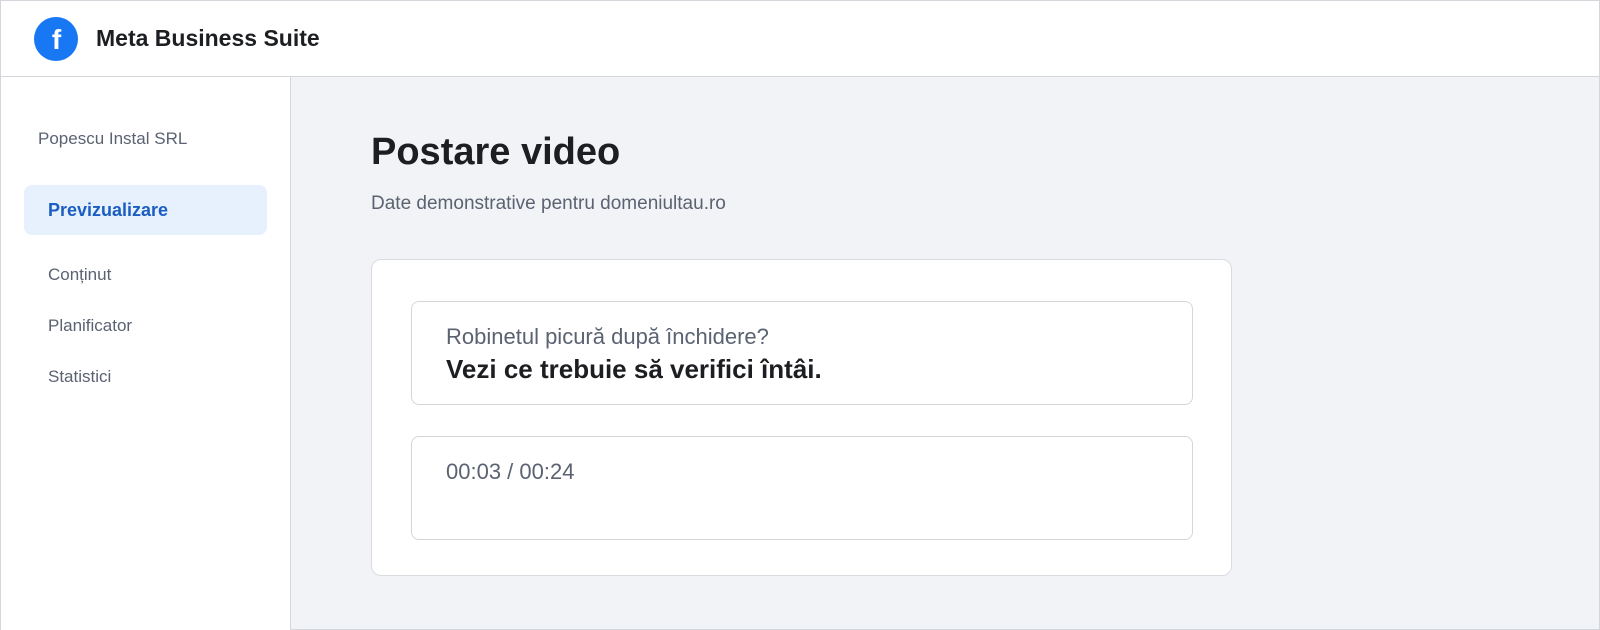  I want to click on app-title: Meta Business Suite, so click(208, 38).